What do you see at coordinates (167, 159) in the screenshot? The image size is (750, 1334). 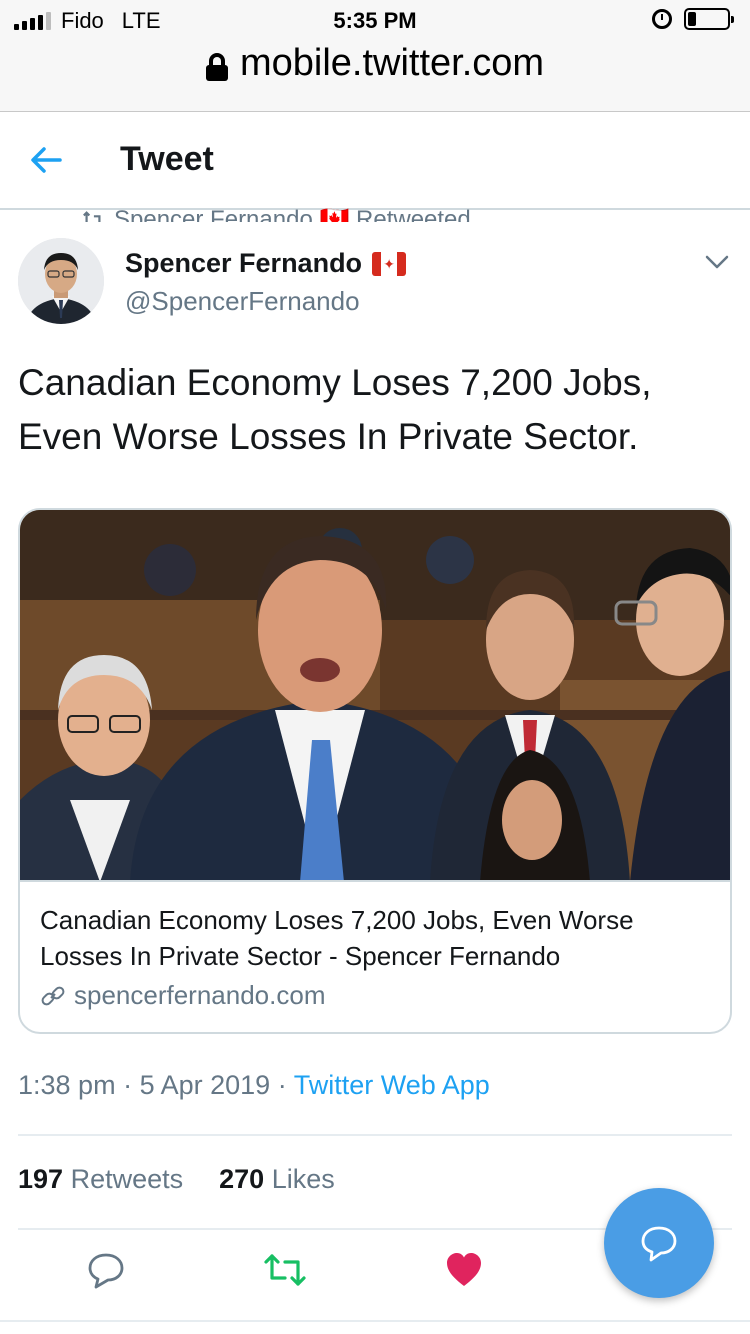 I see `page-title: Tweet` at bounding box center [167, 159].